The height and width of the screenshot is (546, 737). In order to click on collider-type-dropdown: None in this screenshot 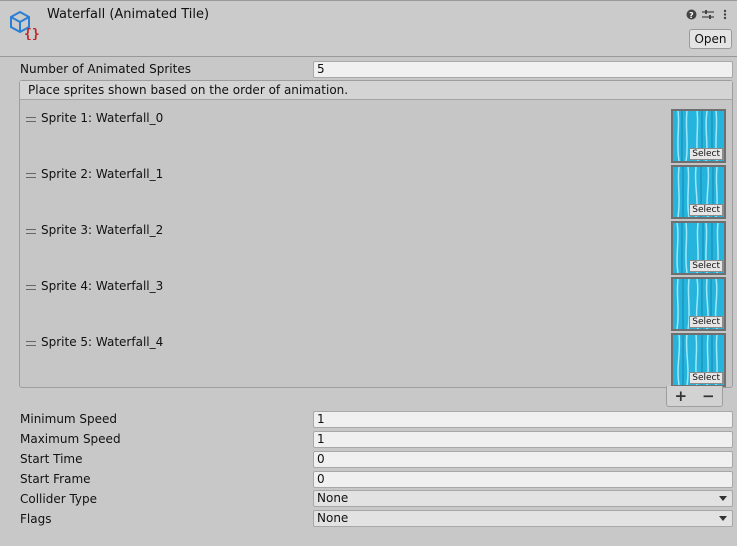, I will do `click(523, 498)`.